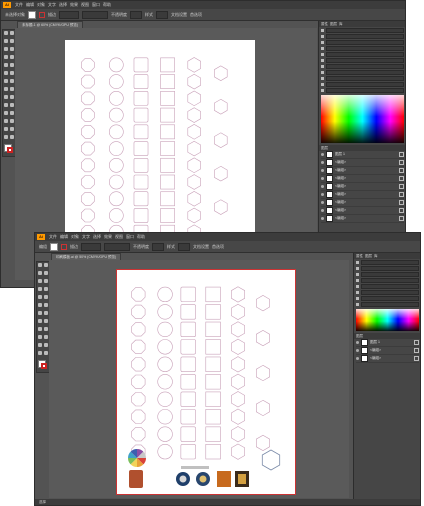  Describe the element at coordinates (91, 246) in the screenshot. I see `stroke-weight-field` at that location.